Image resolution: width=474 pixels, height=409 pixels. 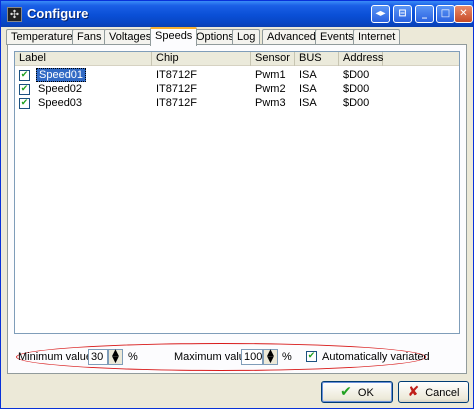 I want to click on min-value-label: Minimum value, so click(x=55, y=357).